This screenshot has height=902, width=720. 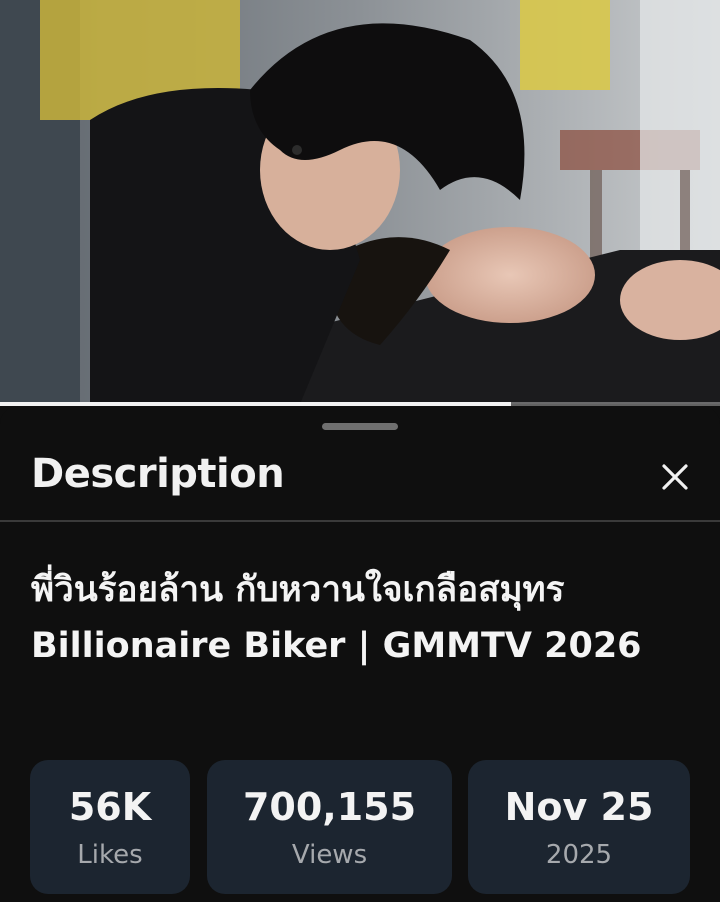 What do you see at coordinates (158, 474) in the screenshot?
I see `sheet-title: Description` at bounding box center [158, 474].